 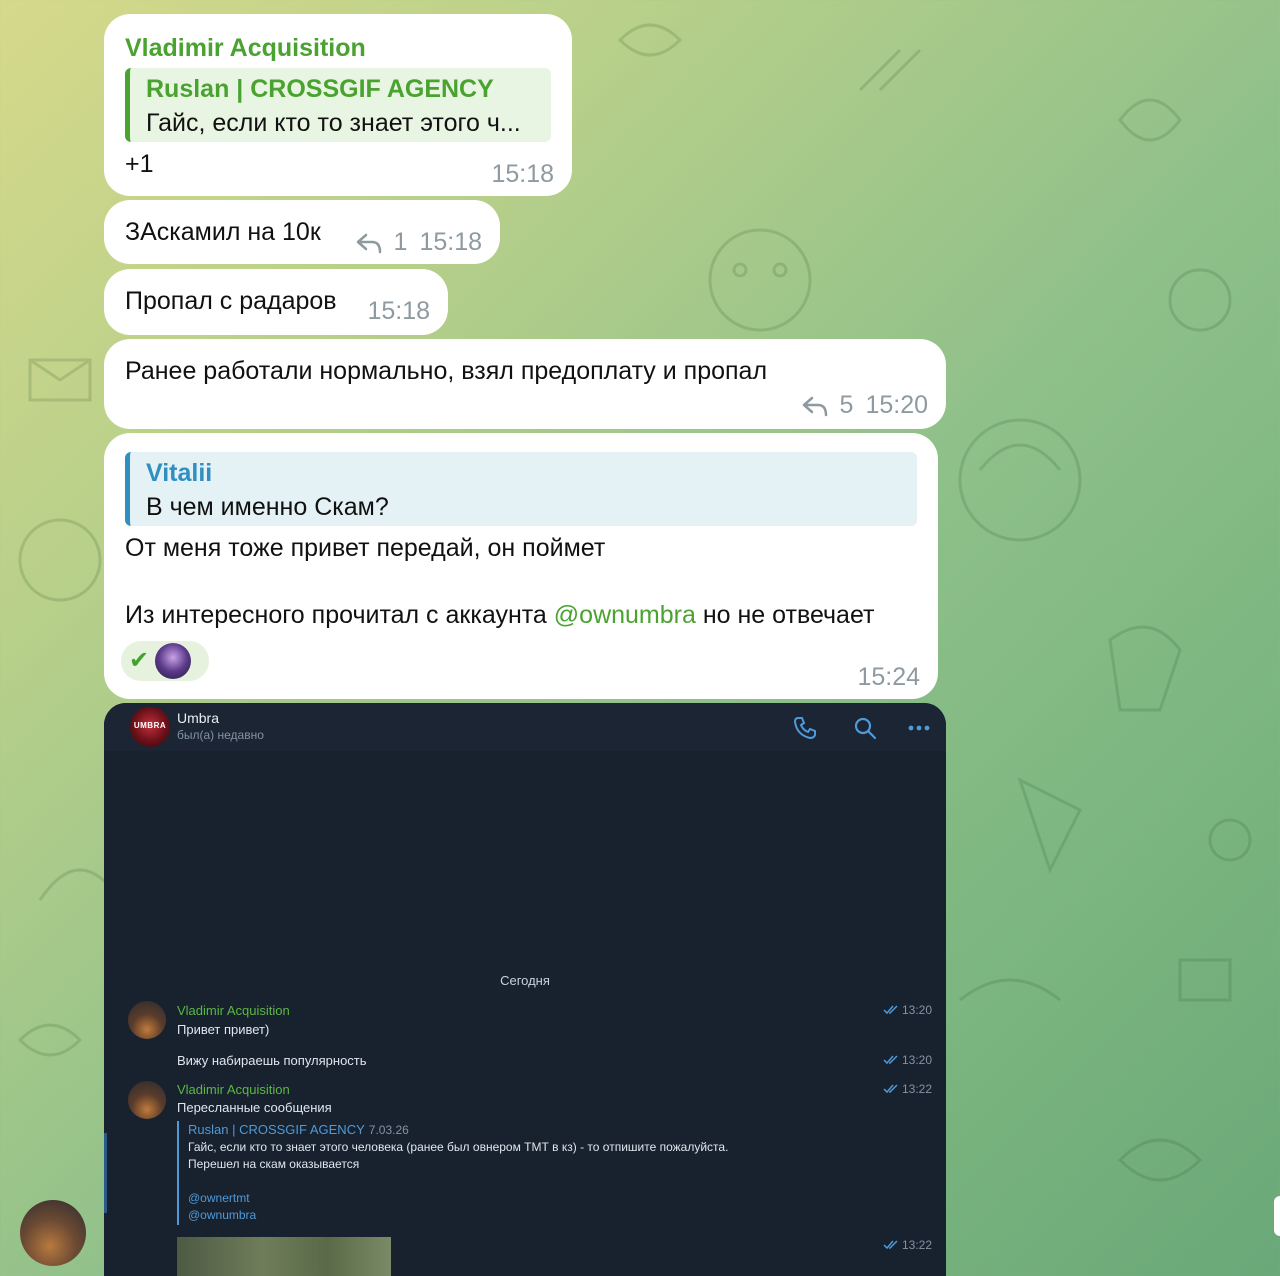 What do you see at coordinates (401, 243) in the screenshot?
I see `reply-count: 1` at bounding box center [401, 243].